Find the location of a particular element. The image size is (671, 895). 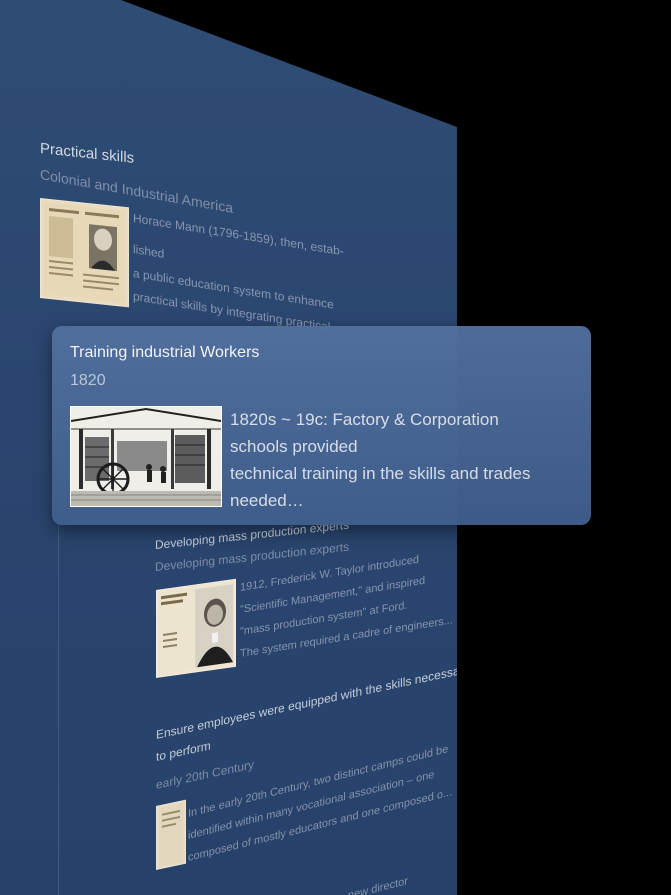

factory-illustration is located at coordinates (146, 456).